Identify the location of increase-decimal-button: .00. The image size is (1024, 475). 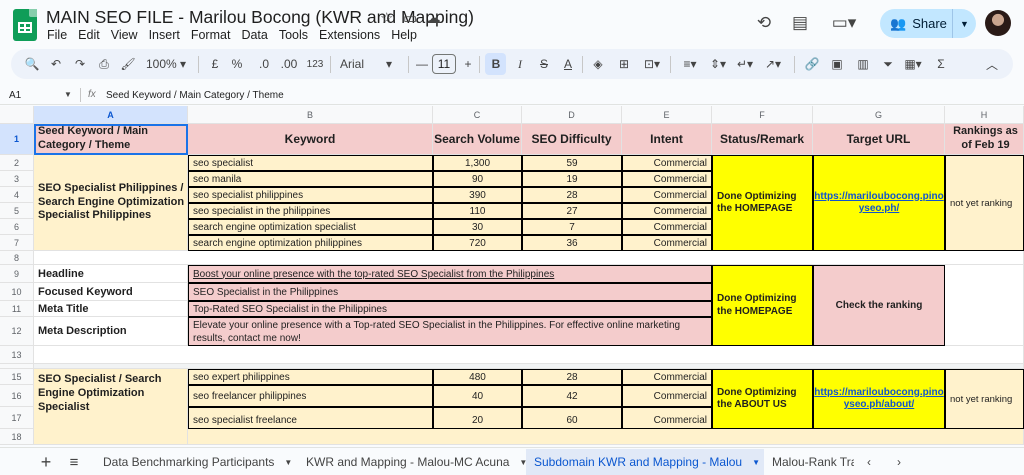
(289, 64).